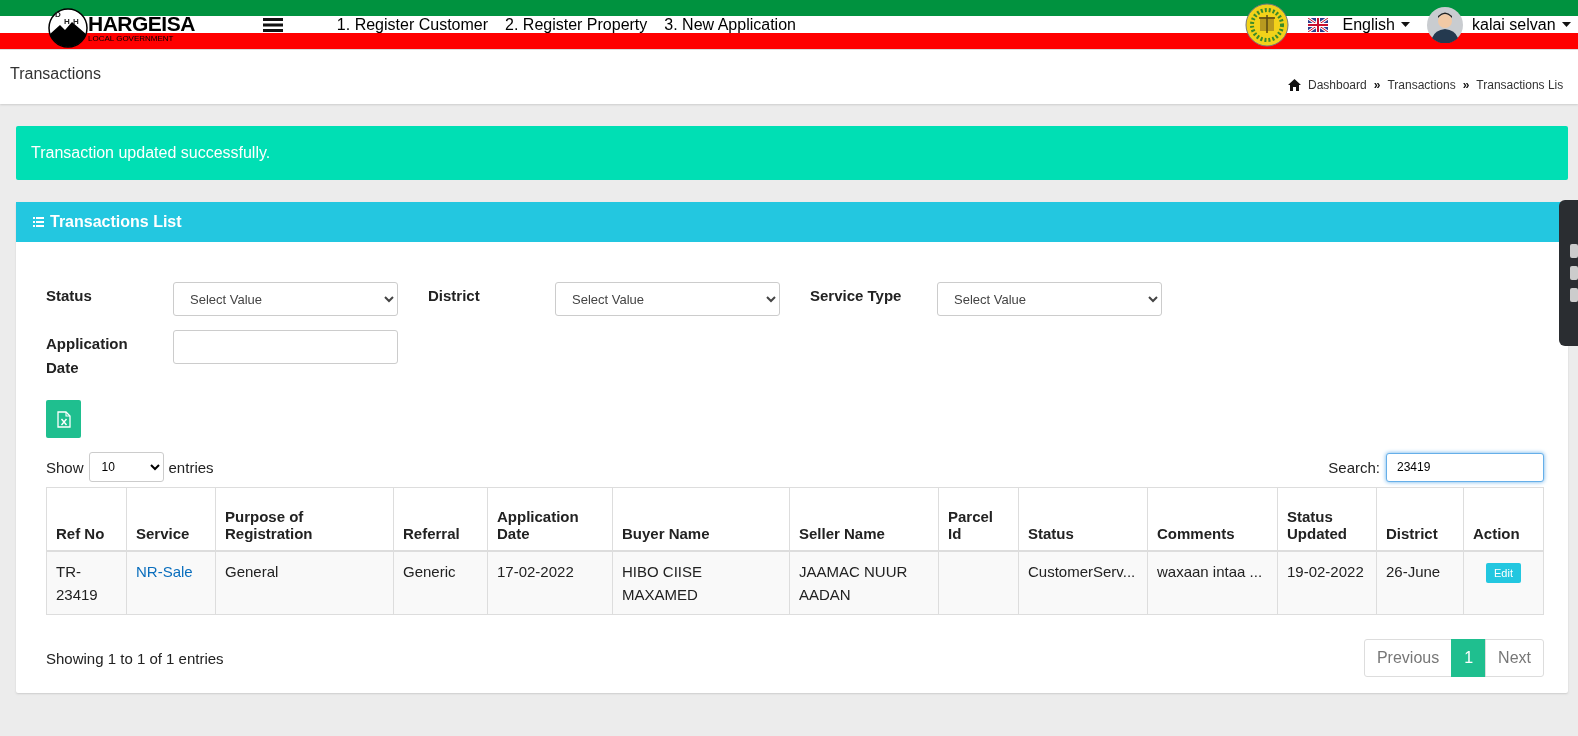  Describe the element at coordinates (141, 23) in the screenshot. I see `logo-title: HARGEISA` at that location.